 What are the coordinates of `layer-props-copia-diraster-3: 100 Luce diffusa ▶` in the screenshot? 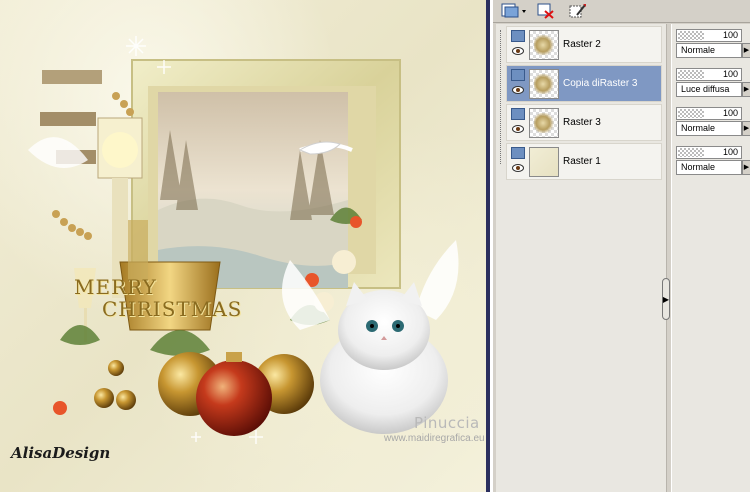 It's located at (713, 84).